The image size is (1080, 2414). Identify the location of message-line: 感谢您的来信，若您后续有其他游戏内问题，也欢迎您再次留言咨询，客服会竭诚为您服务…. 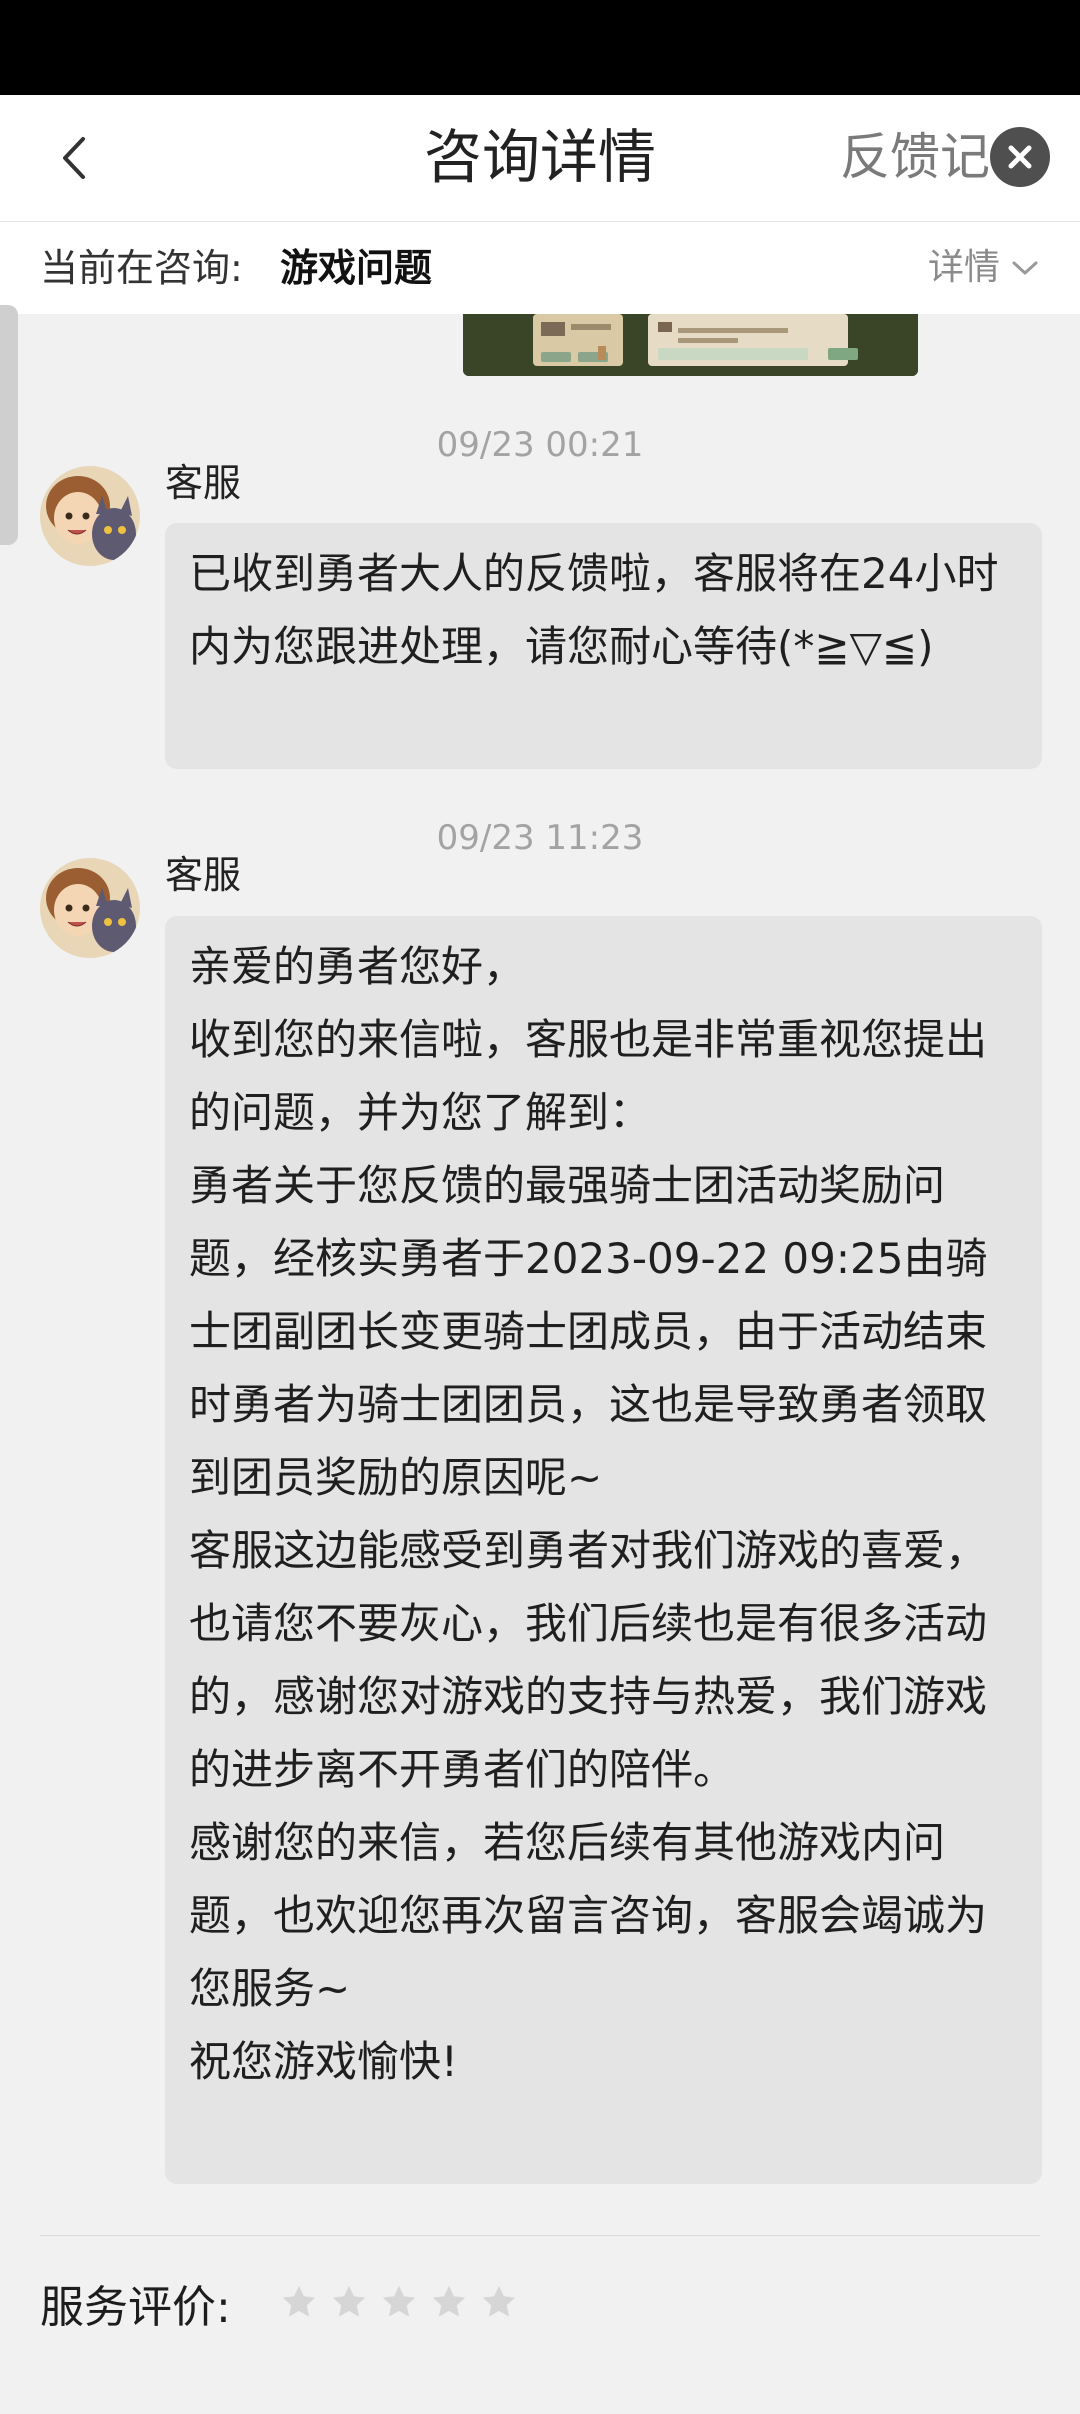
(588, 1915).